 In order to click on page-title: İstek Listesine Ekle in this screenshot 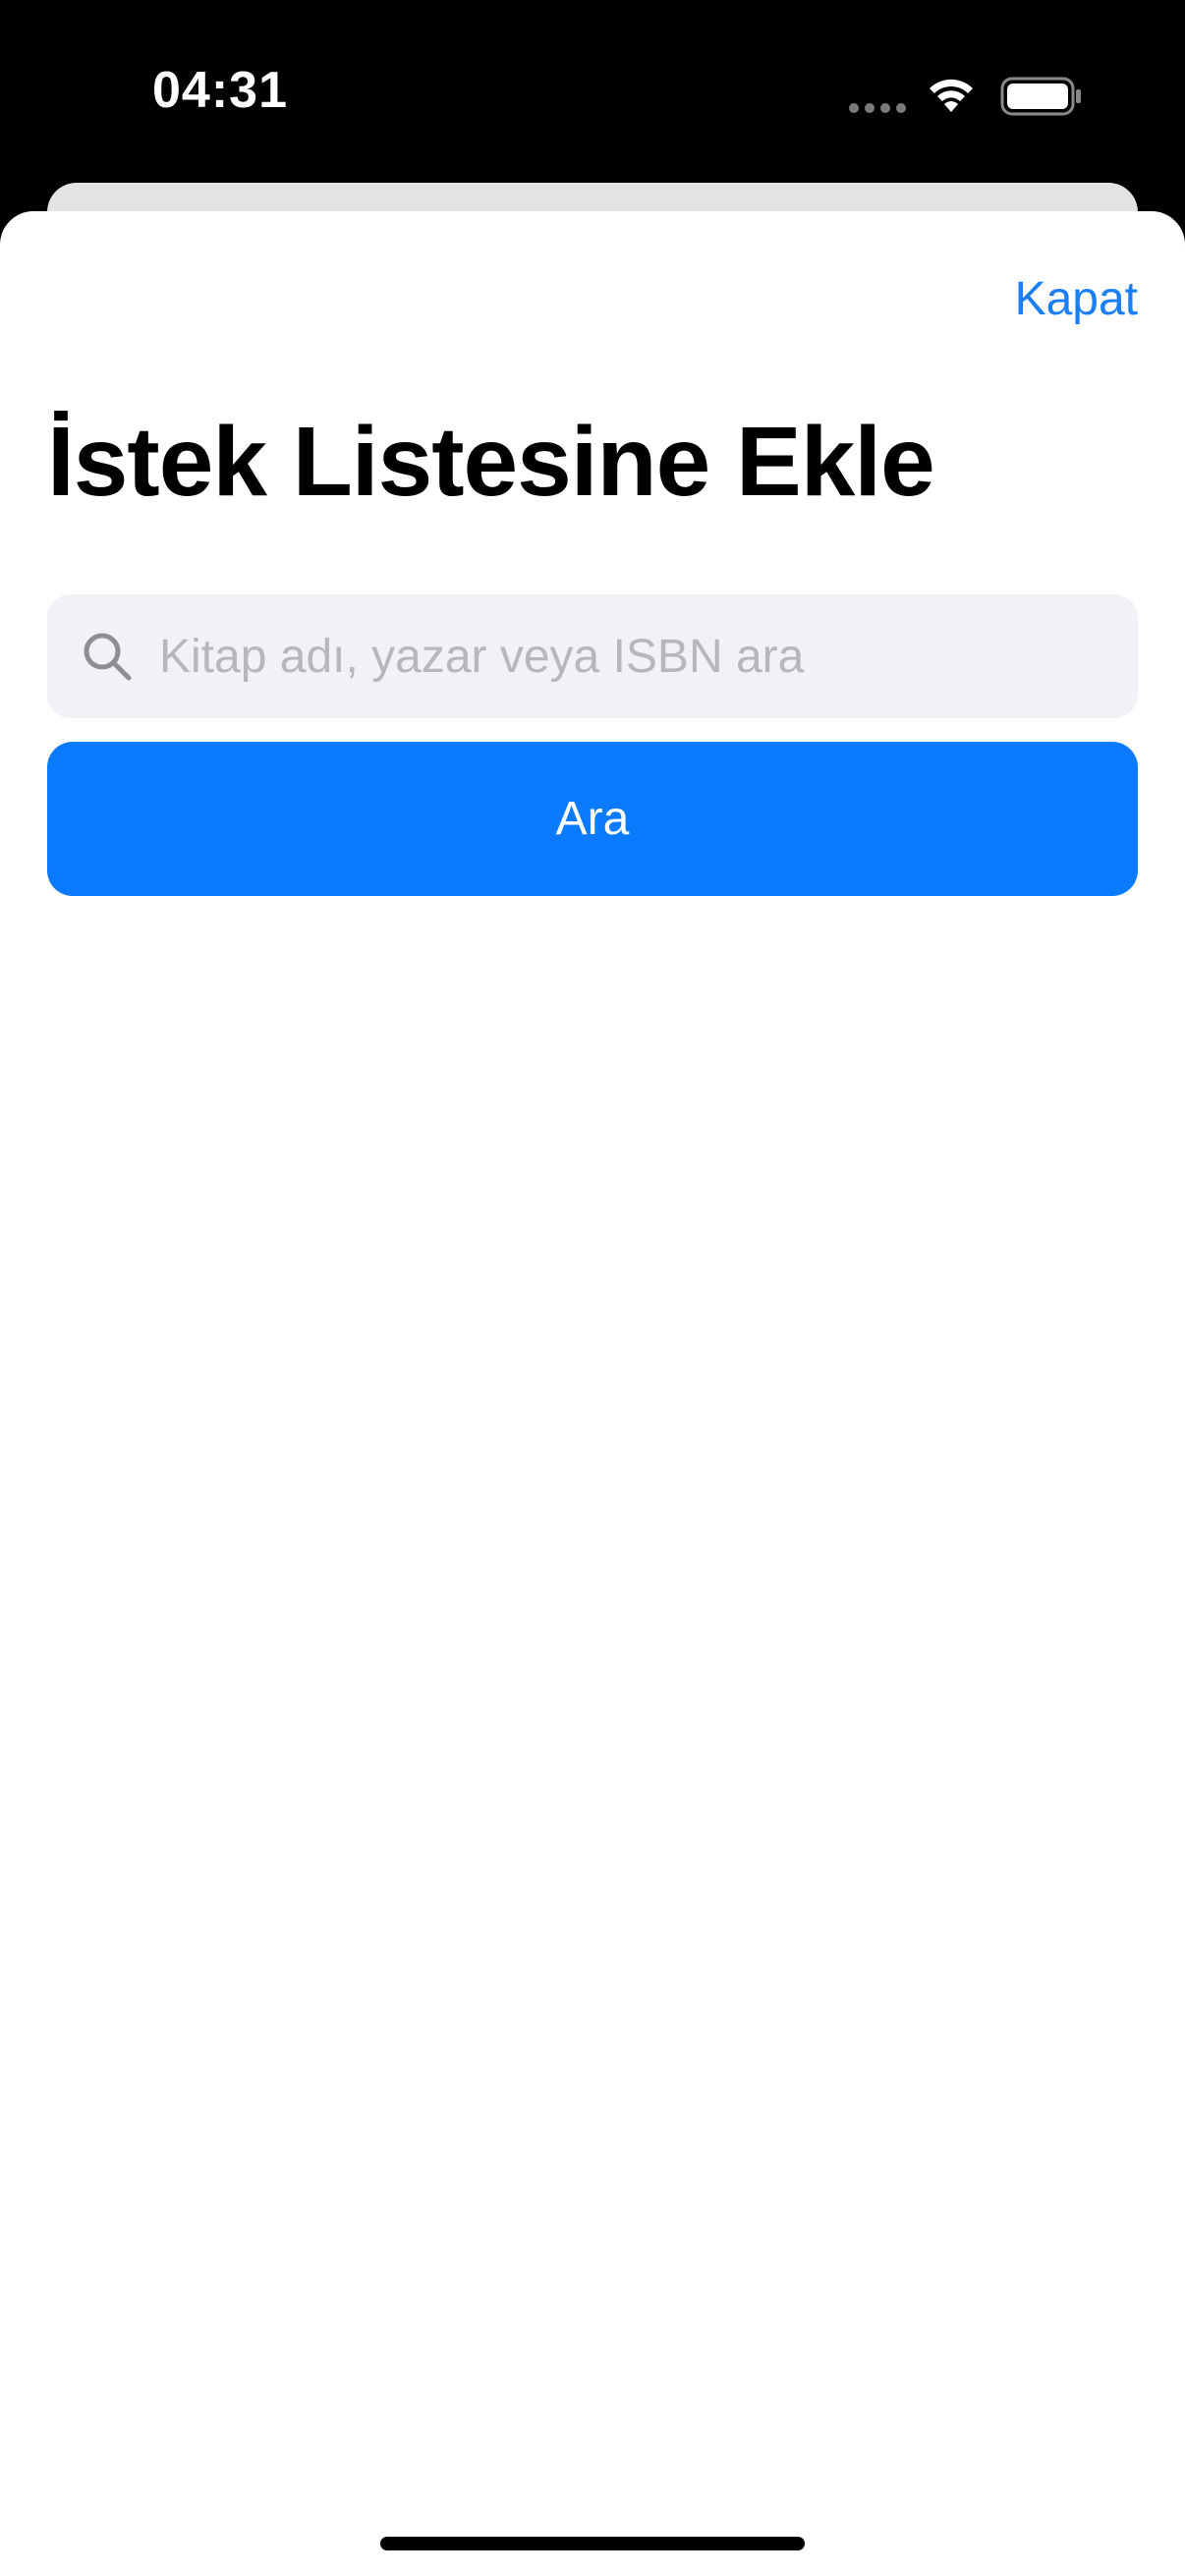, I will do `click(491, 462)`.